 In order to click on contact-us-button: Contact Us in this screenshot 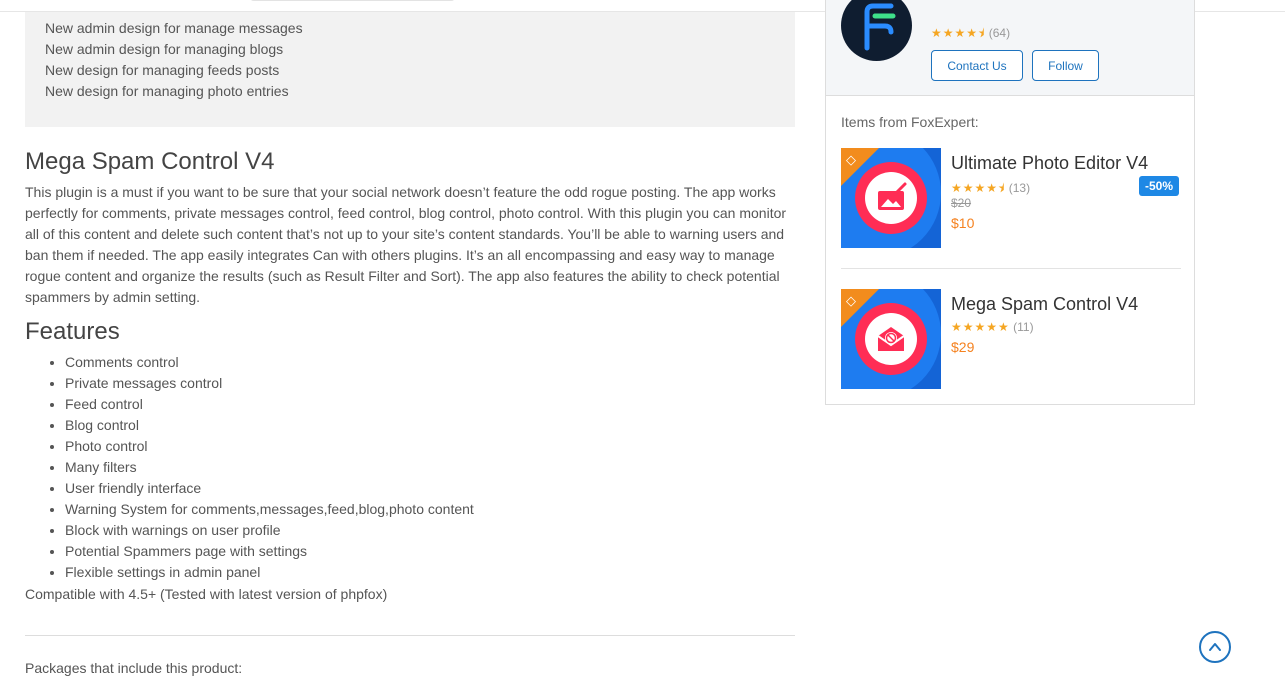, I will do `click(977, 65)`.